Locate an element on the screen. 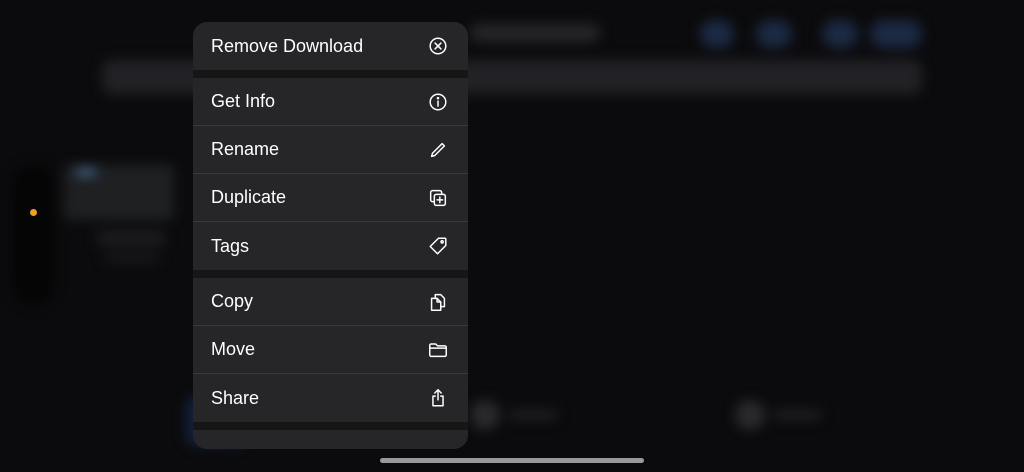 The image size is (1024, 472). menu-group-actions: Copy Move Share is located at coordinates (330, 350).